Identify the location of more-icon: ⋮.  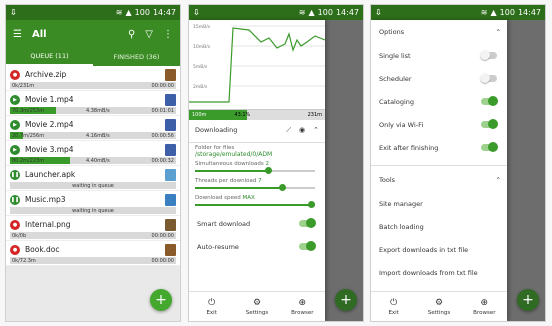
(168, 34).